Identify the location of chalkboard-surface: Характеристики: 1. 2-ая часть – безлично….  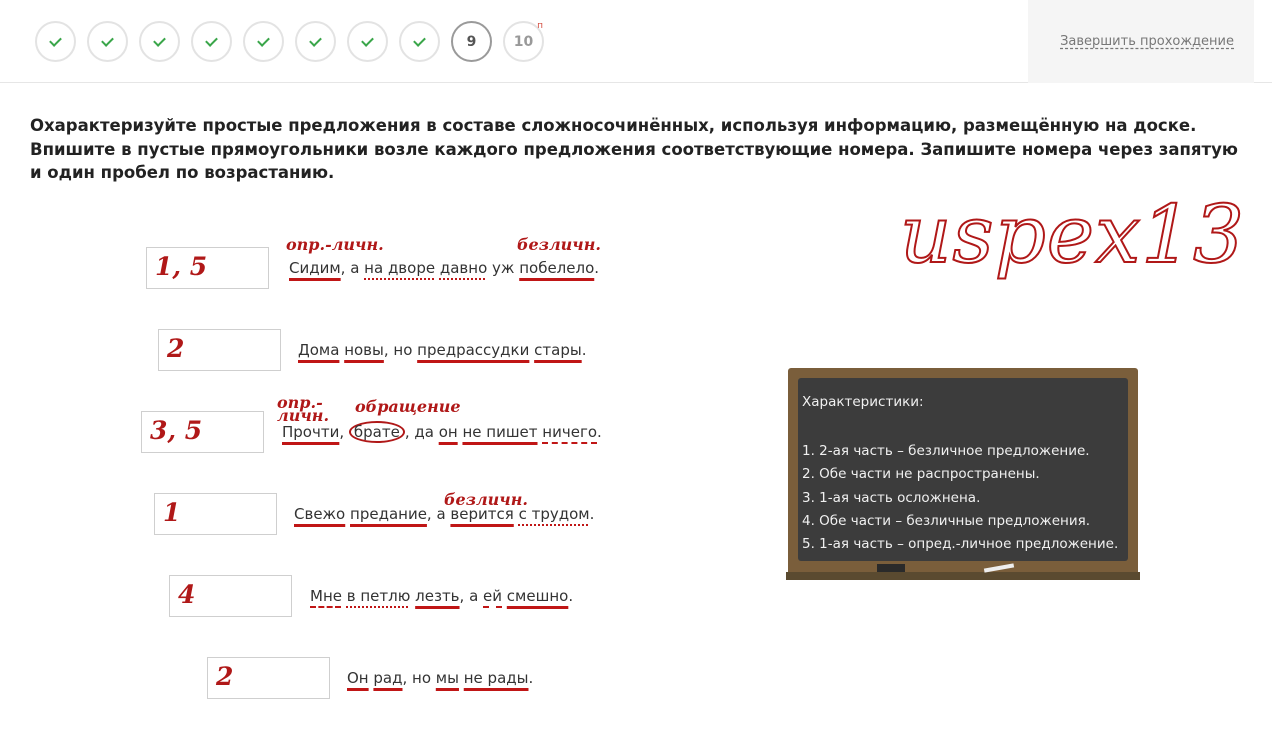
(963, 469).